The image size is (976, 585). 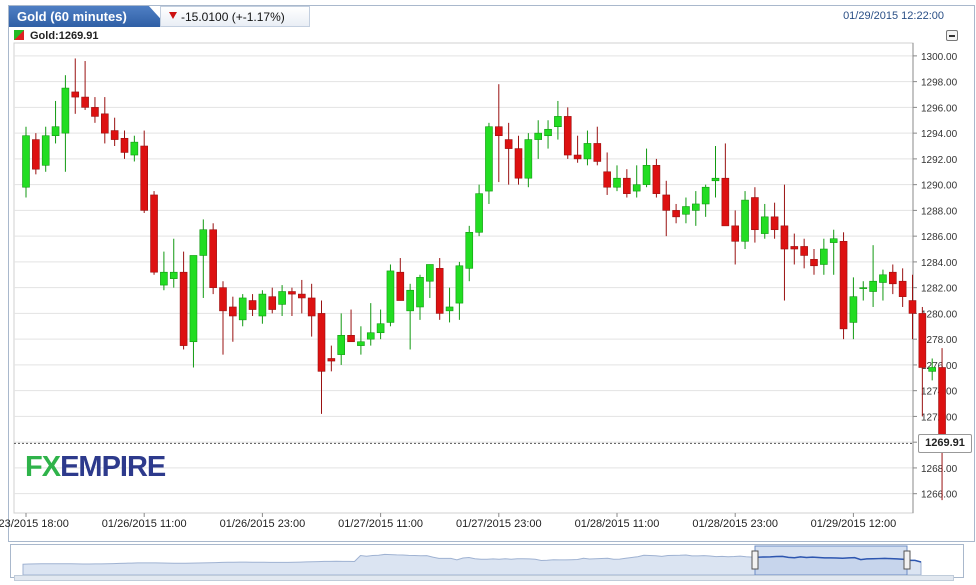 What do you see at coordinates (939, 314) in the screenshot?
I see `y-tick-label: 1280.00` at bounding box center [939, 314].